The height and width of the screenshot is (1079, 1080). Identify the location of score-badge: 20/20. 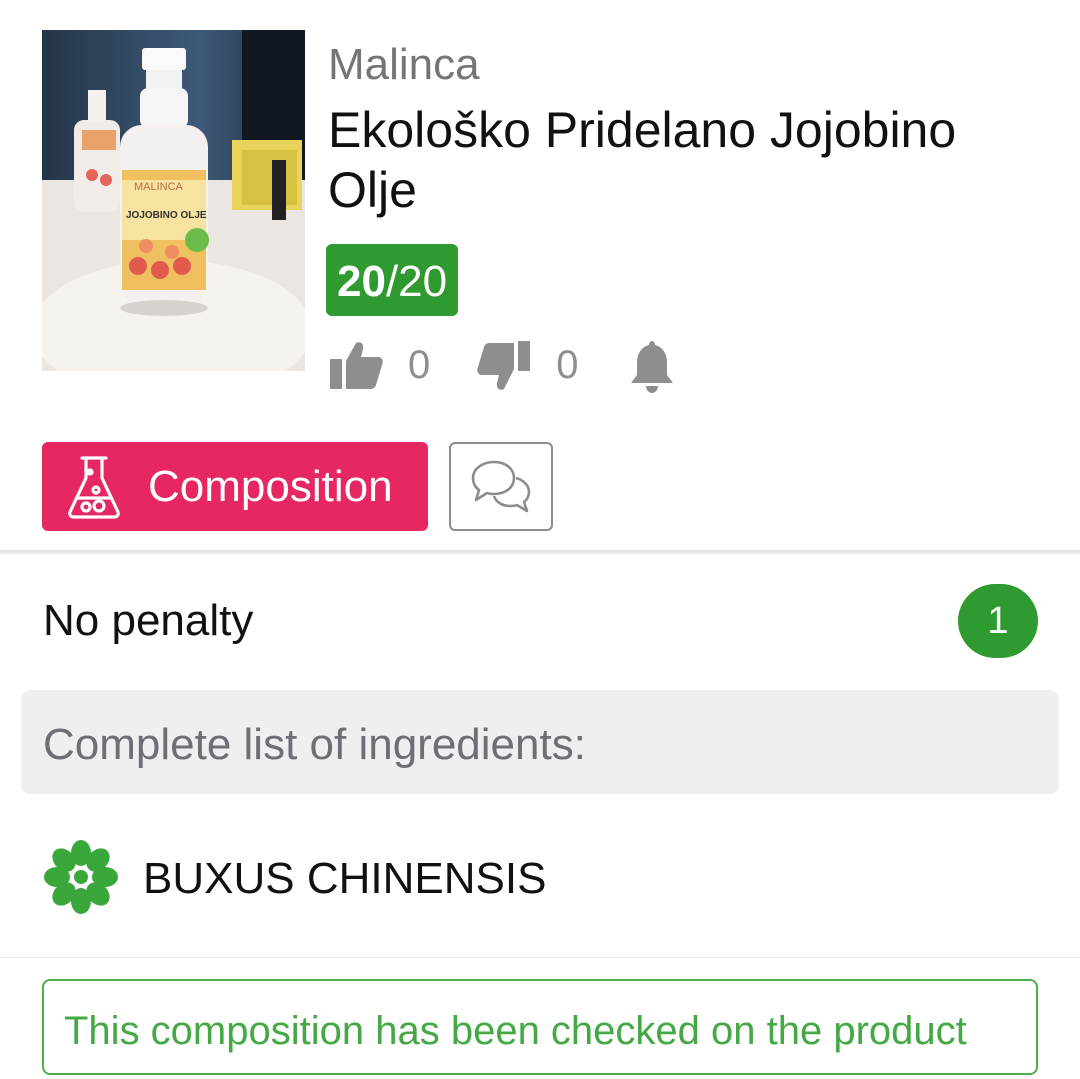
(392, 280).